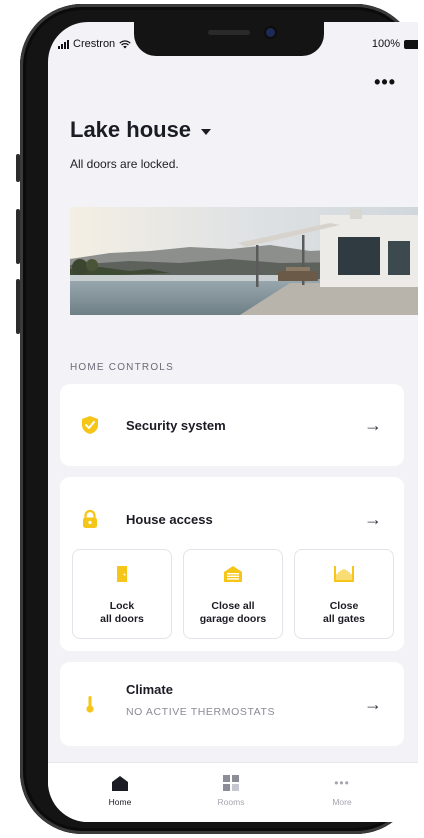  Describe the element at coordinates (229, 32) in the screenshot. I see `speaker-grille` at that location.